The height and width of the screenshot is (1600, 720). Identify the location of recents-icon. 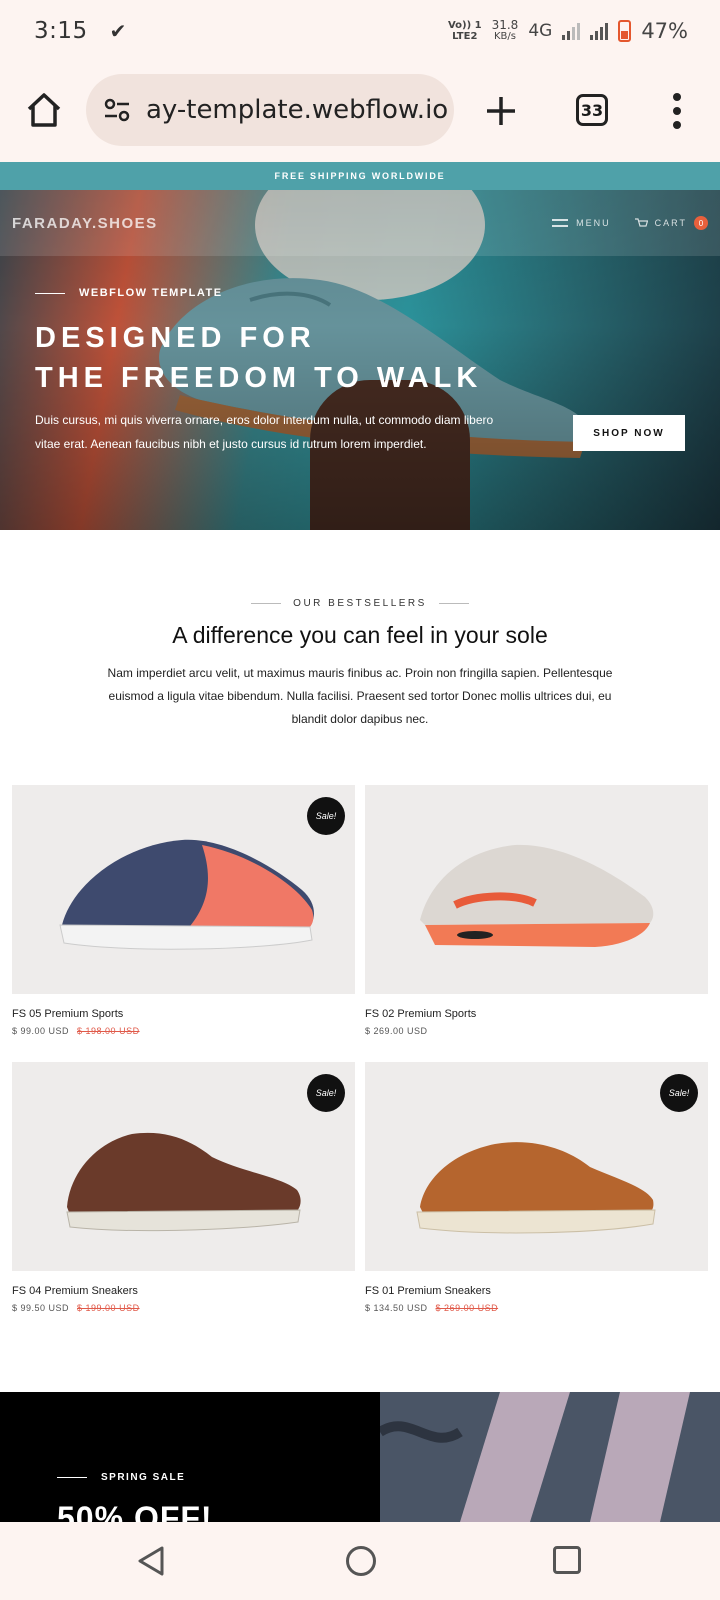
(567, 1560).